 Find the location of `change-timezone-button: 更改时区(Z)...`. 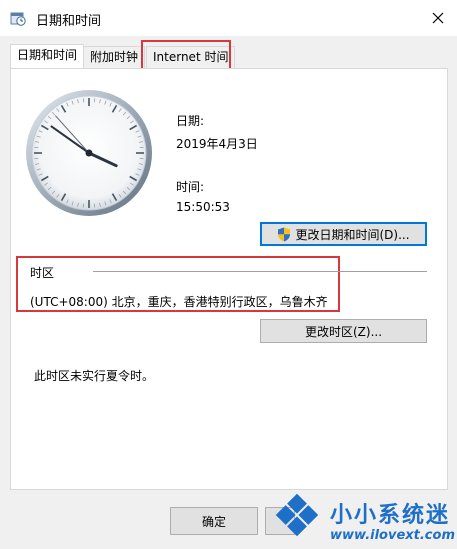

change-timezone-button: 更改时区(Z)... is located at coordinates (343, 331).